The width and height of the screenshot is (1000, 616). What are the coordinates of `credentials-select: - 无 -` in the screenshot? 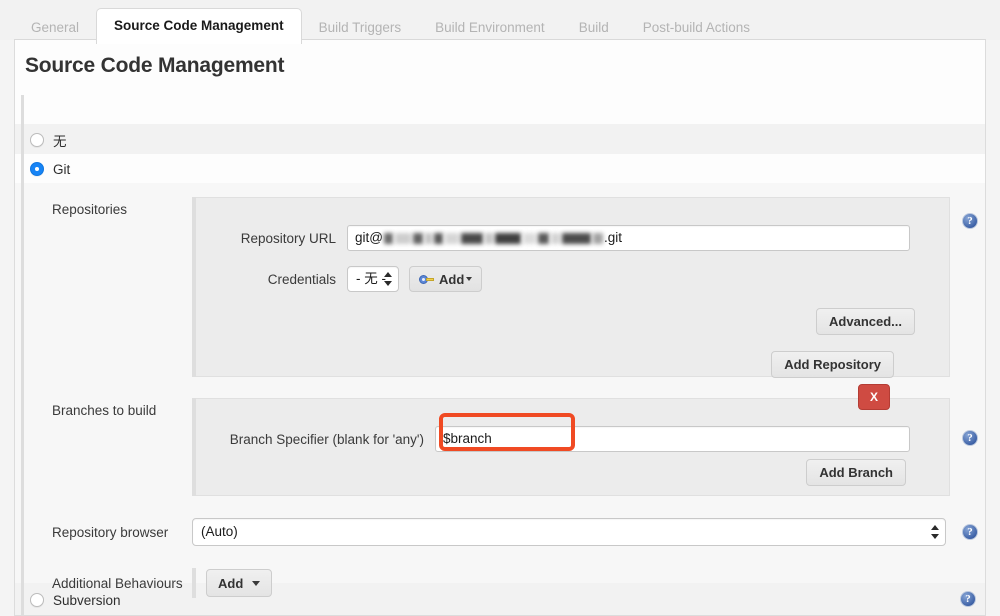 It's located at (373, 279).